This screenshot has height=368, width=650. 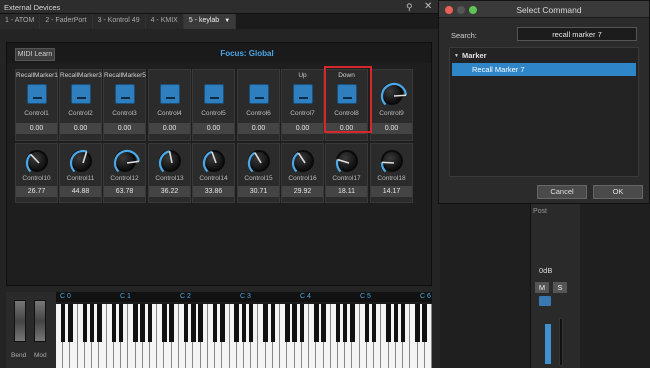 What do you see at coordinates (542, 287) in the screenshot?
I see `mute-button: M` at bounding box center [542, 287].